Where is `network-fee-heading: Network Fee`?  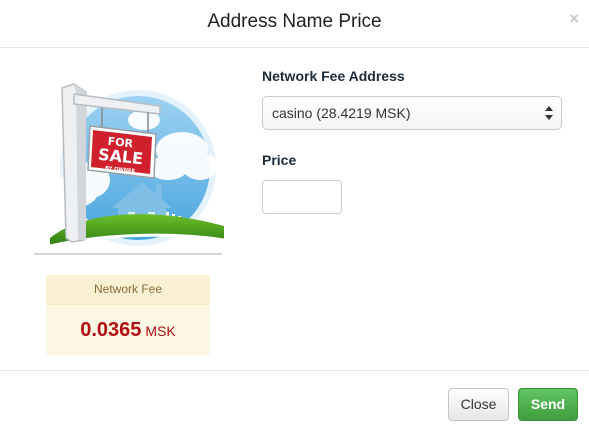 network-fee-heading: Network Fee is located at coordinates (128, 290).